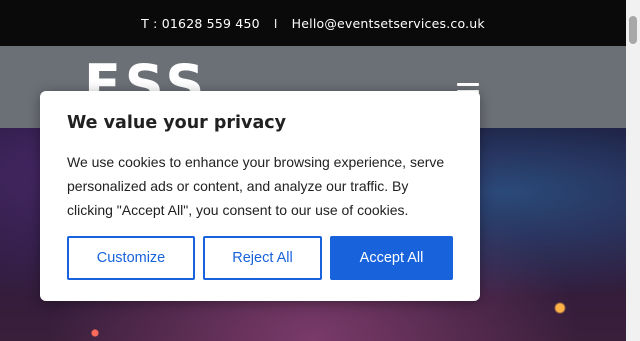 This screenshot has width=640, height=341. I want to click on contact-separator: I, so click(275, 23).